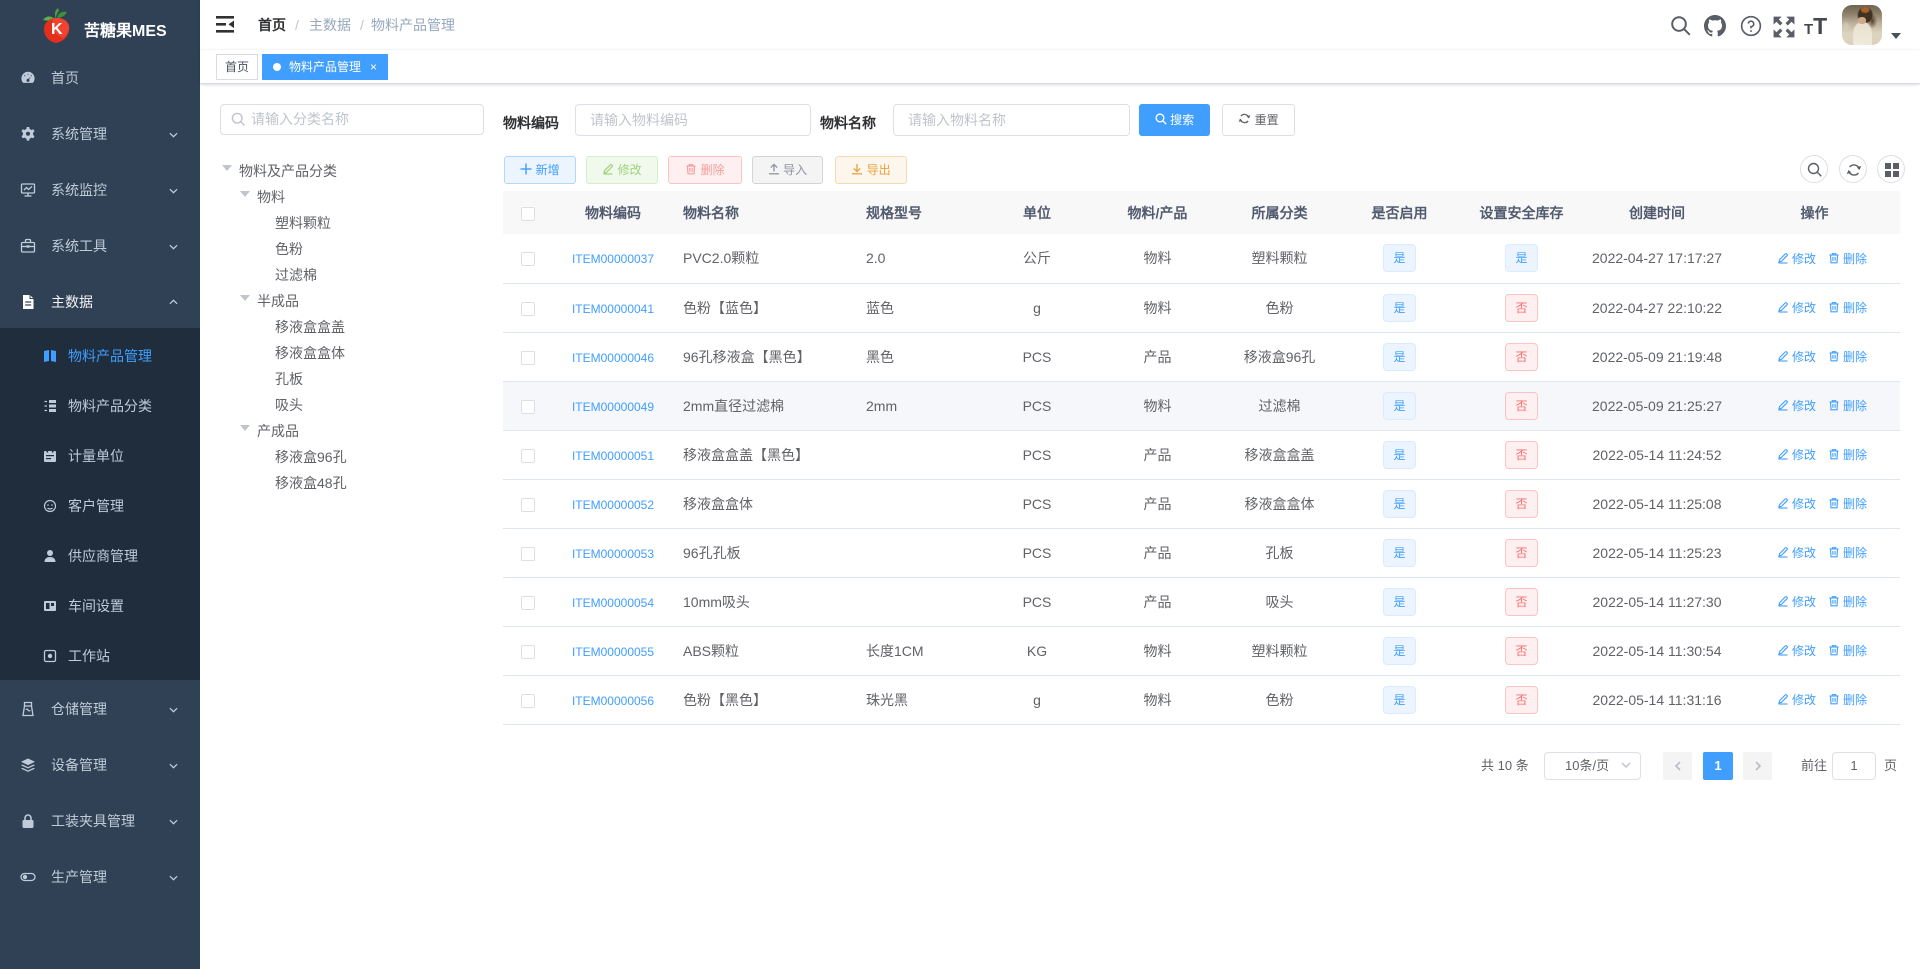 The width and height of the screenshot is (1920, 969). What do you see at coordinates (57, 29) in the screenshot?
I see `svg-text: K` at bounding box center [57, 29].